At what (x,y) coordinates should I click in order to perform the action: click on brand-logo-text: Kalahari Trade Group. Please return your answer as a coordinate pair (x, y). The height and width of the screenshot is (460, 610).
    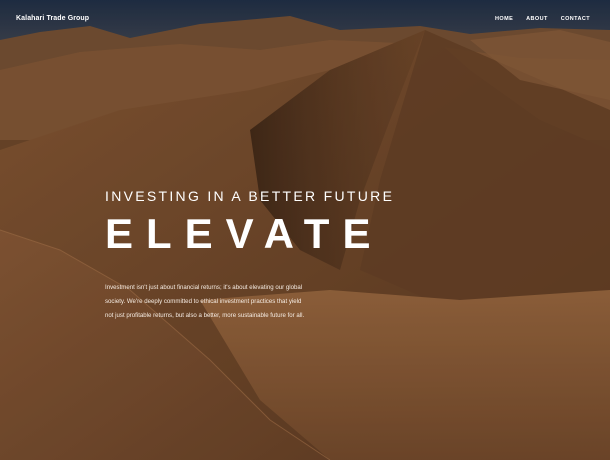
    Looking at the image, I should click on (52, 18).